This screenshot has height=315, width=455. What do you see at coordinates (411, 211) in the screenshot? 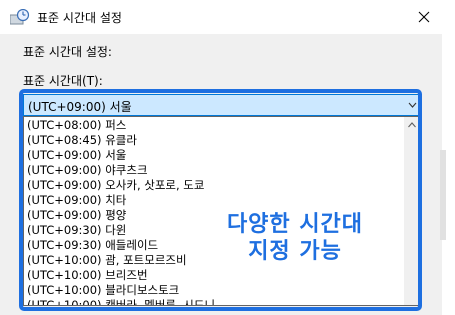
I see `list-scrollbar` at bounding box center [411, 211].